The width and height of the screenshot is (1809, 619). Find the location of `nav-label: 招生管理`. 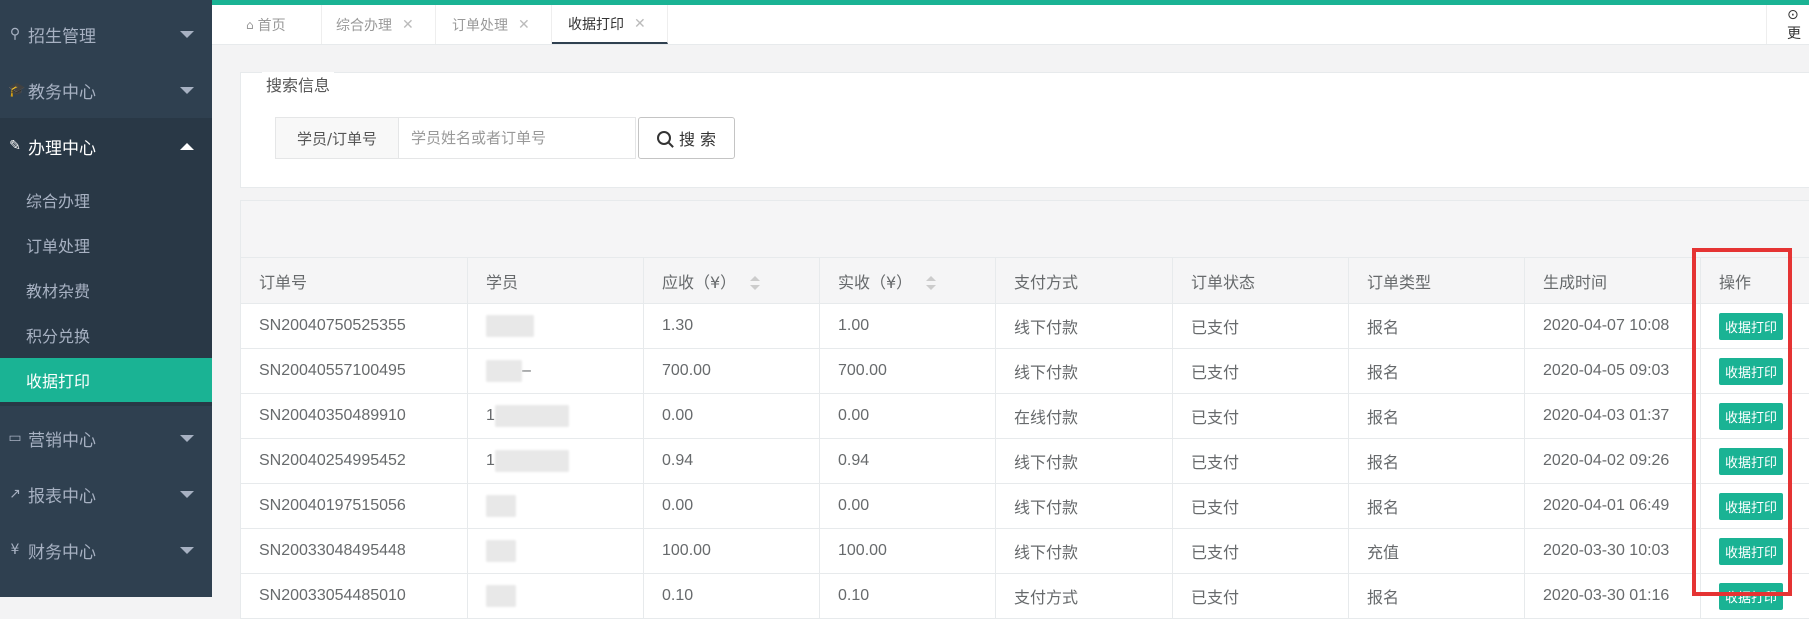

nav-label: 招生管理 is located at coordinates (104, 34).